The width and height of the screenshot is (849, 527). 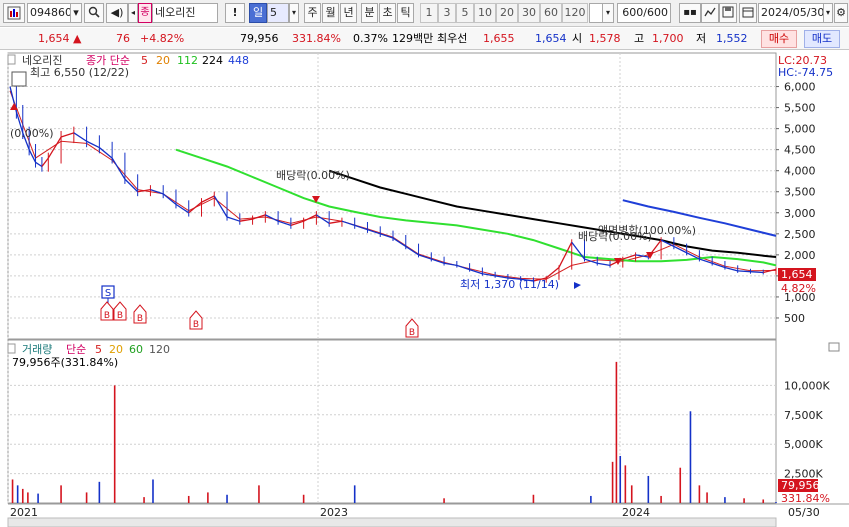 What do you see at coordinates (710, 13) in the screenshot?
I see `chart-type-icon` at bounding box center [710, 13].